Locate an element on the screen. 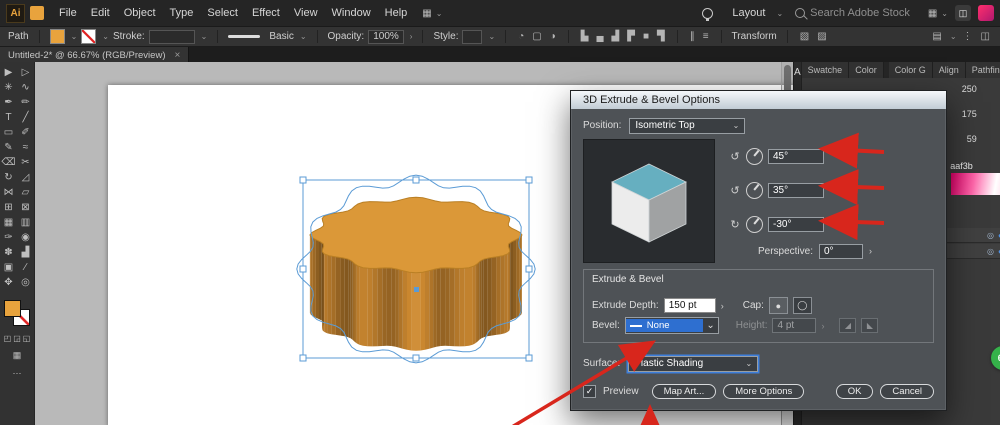 The width and height of the screenshot is (1000, 425). cap-off-icon: ◯ is located at coordinates (802, 305).